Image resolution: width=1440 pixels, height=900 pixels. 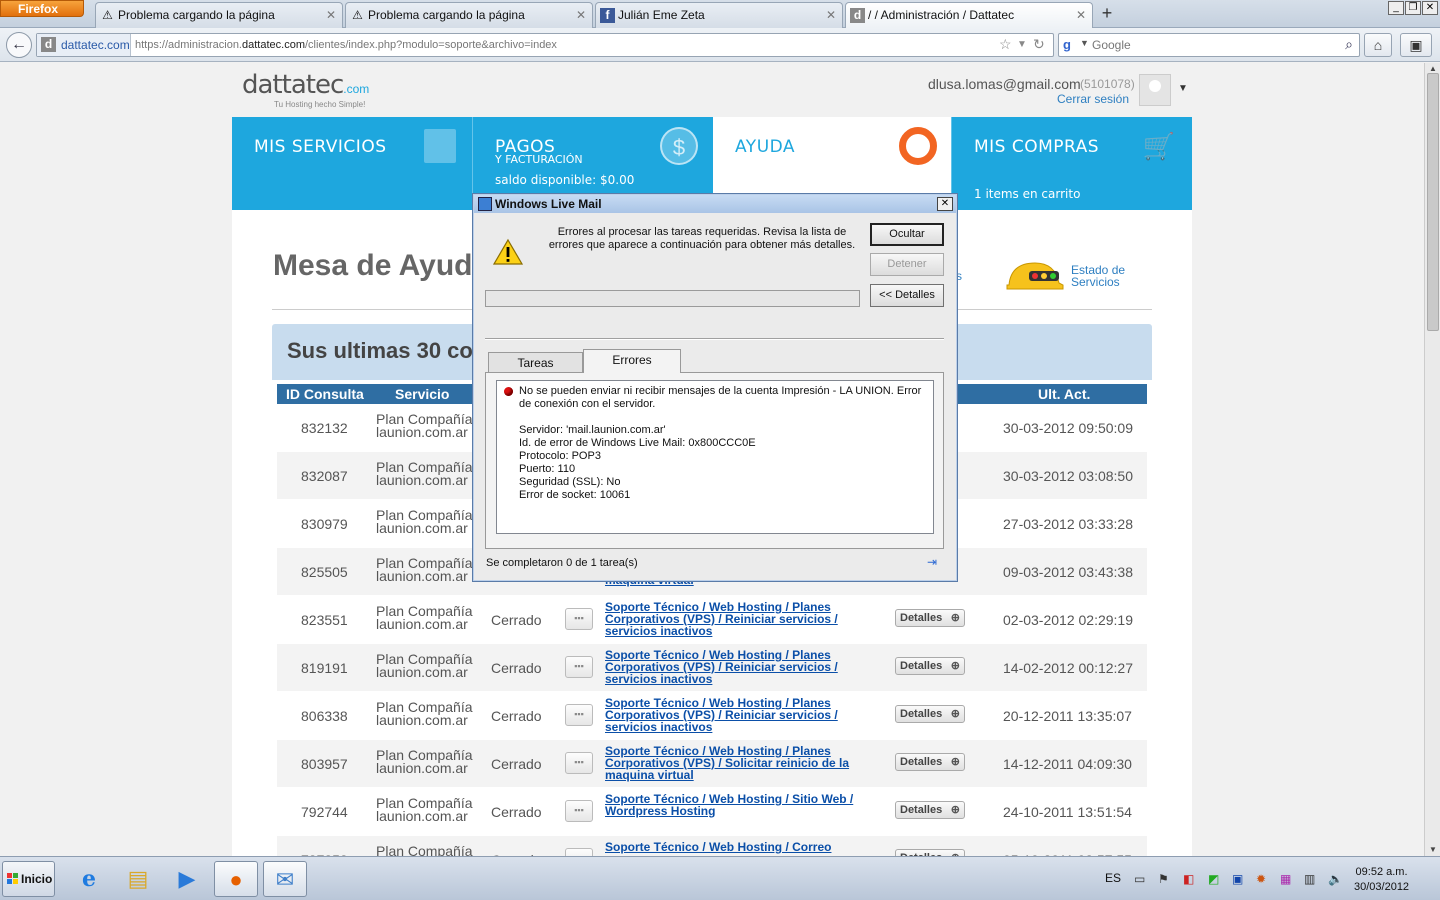 What do you see at coordinates (187, 879) in the screenshot?
I see `media-player-icon: ▶` at bounding box center [187, 879].